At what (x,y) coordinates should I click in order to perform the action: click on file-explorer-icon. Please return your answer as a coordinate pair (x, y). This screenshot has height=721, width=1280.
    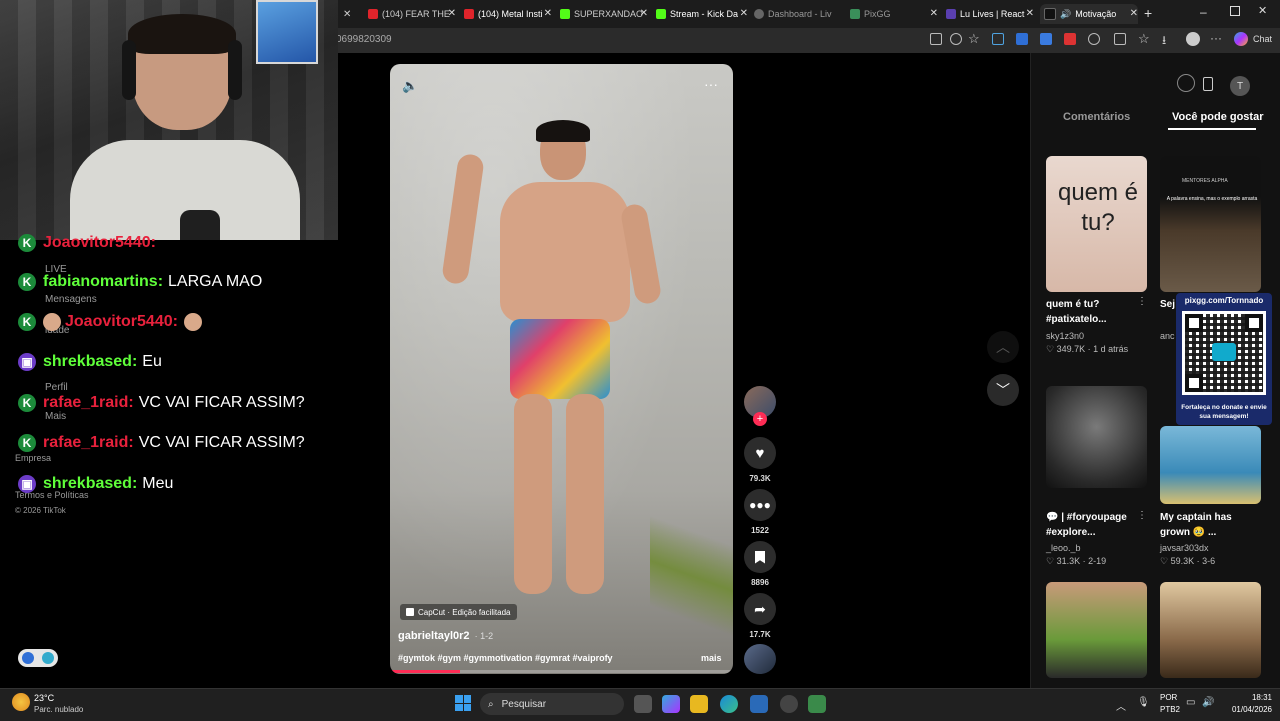
    Looking at the image, I should click on (699, 704).